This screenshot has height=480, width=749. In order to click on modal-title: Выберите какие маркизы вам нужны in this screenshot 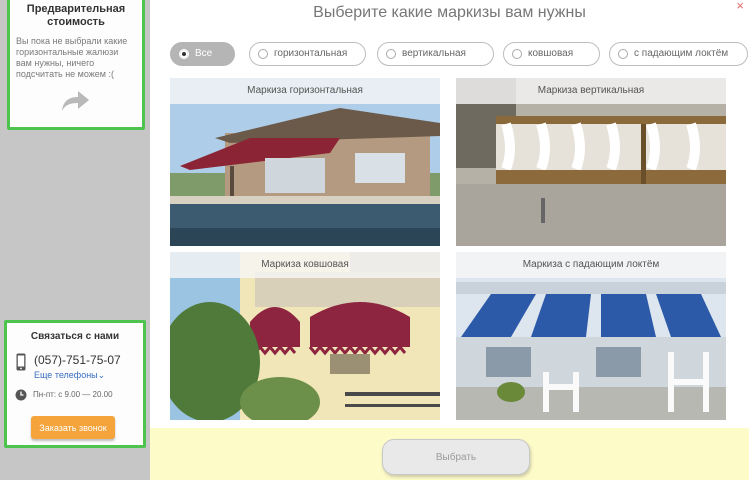, I will do `click(449, 12)`.